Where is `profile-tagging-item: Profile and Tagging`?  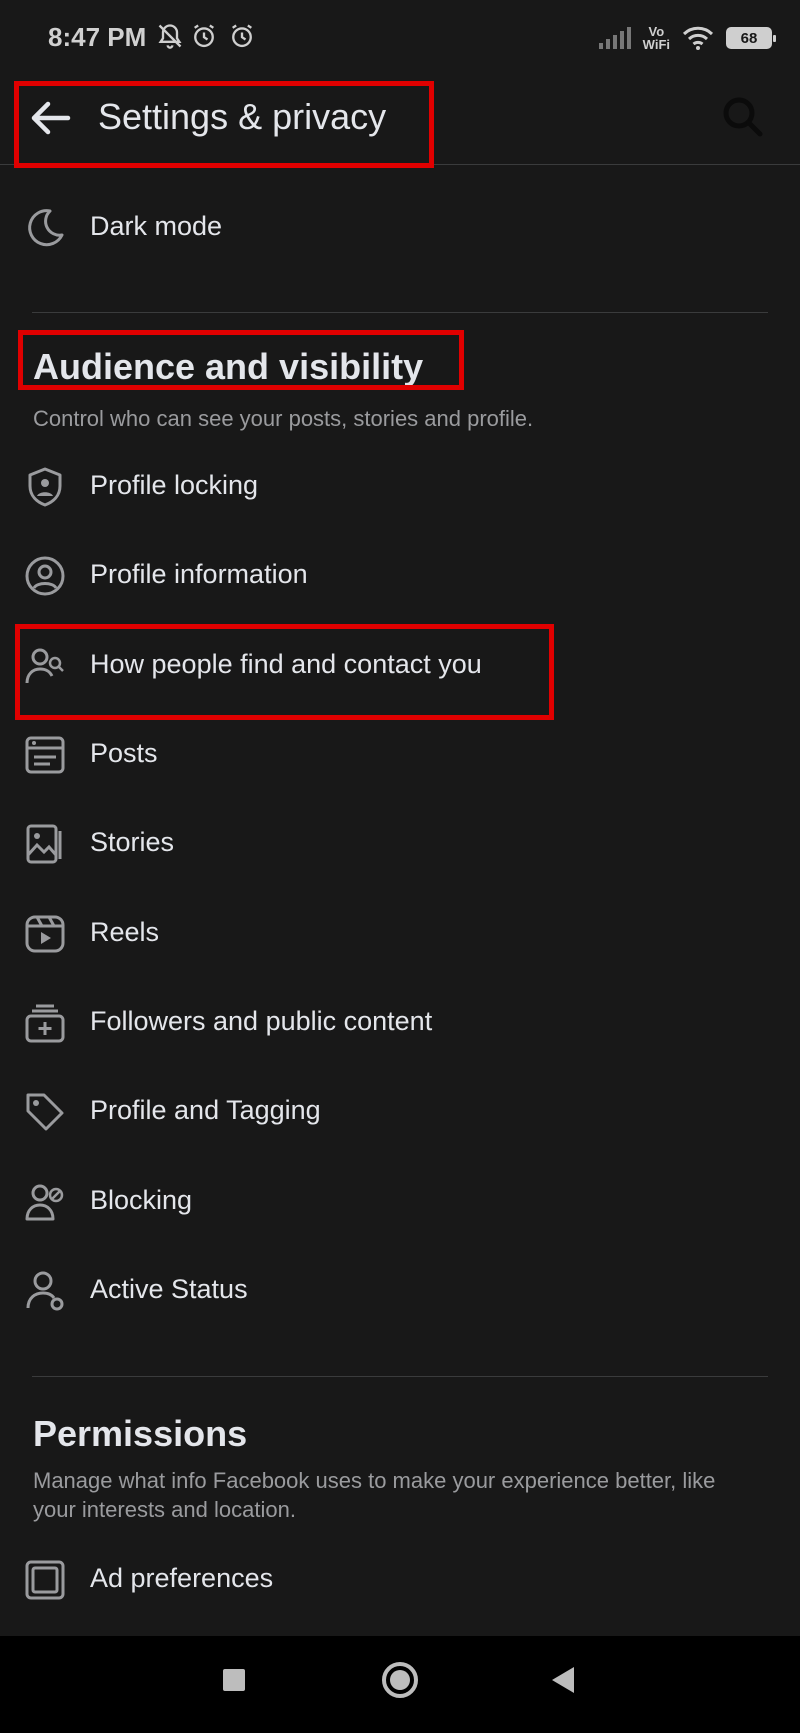 profile-tagging-item: Profile and Tagging is located at coordinates (400, 1111).